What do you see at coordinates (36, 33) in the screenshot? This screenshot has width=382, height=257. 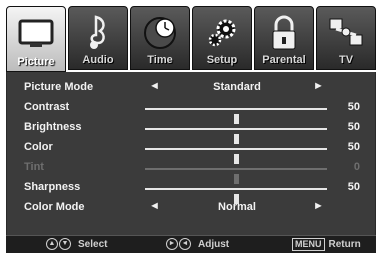 I see `tv-icon` at bounding box center [36, 33].